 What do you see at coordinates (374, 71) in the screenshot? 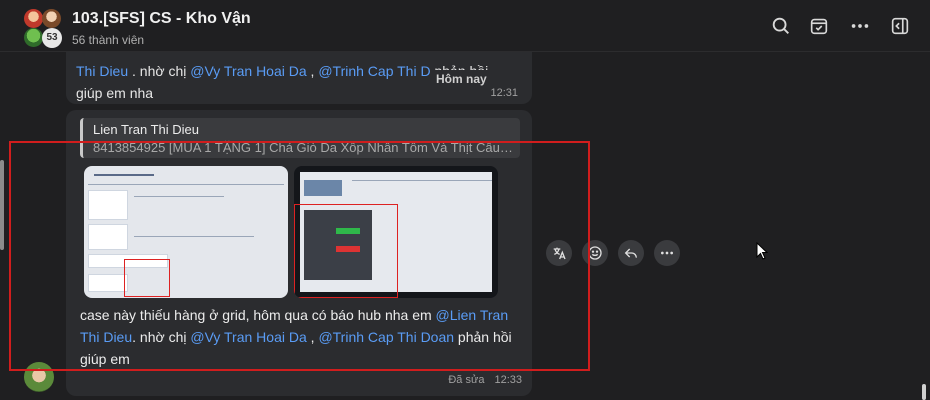
I see `mention: @Trinh Cap Thi D` at bounding box center [374, 71].